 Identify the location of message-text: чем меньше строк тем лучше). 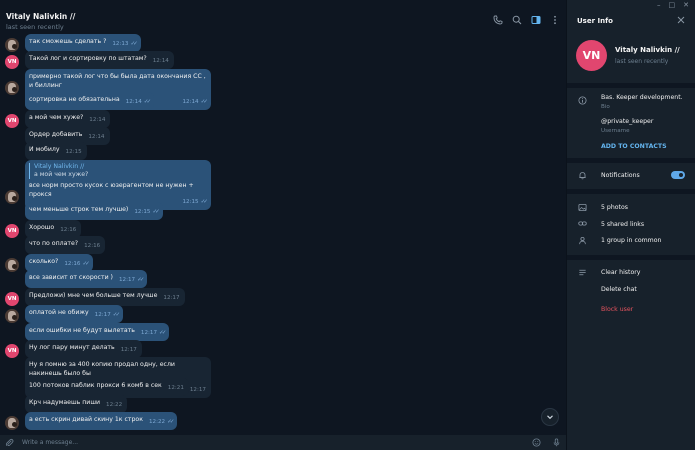
(79, 209).